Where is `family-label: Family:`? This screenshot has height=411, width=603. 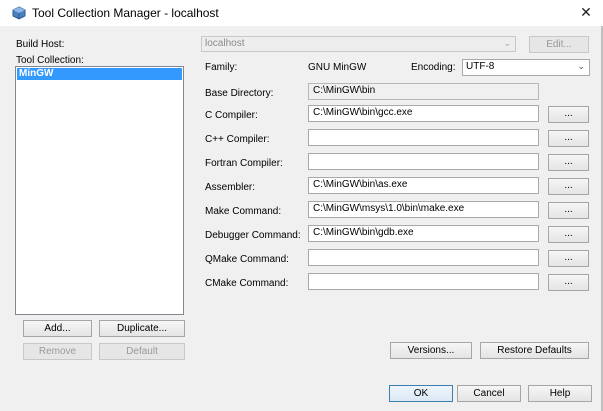
family-label: Family: is located at coordinates (221, 67).